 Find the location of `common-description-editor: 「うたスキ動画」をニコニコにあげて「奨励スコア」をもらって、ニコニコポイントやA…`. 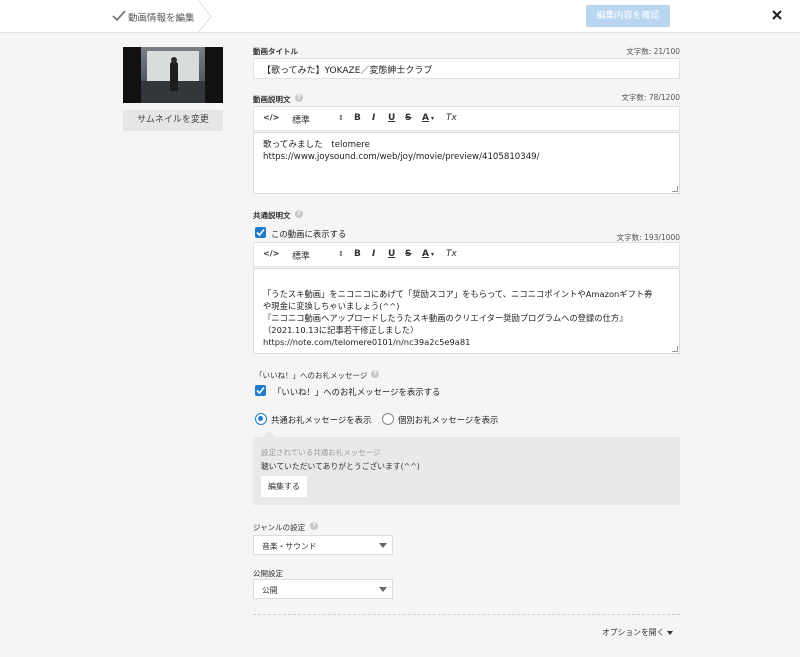

common-description-editor: 「うたスキ動画」をニコニコにあげて「奨励スコア」をもらって、ニコニコポイントやA… is located at coordinates (466, 311).